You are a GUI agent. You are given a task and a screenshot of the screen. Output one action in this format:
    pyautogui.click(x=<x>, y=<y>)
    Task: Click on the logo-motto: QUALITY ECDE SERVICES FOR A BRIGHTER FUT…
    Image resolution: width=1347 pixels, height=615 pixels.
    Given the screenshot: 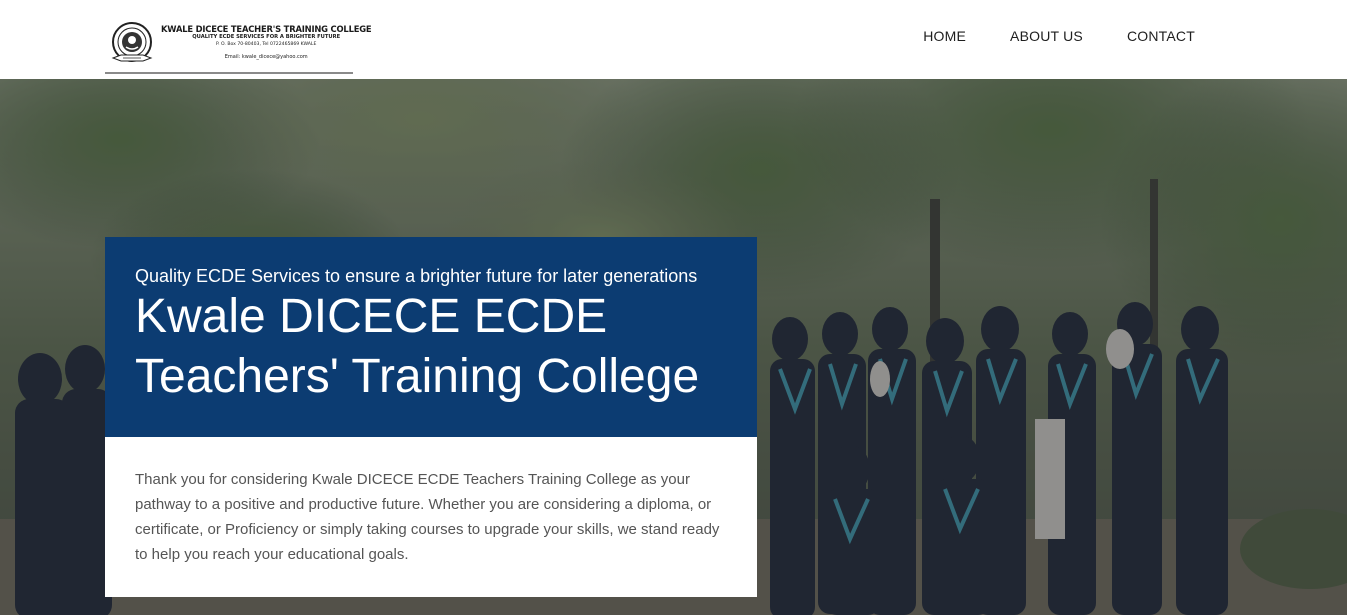 What is the action you would take?
    pyautogui.click(x=266, y=37)
    